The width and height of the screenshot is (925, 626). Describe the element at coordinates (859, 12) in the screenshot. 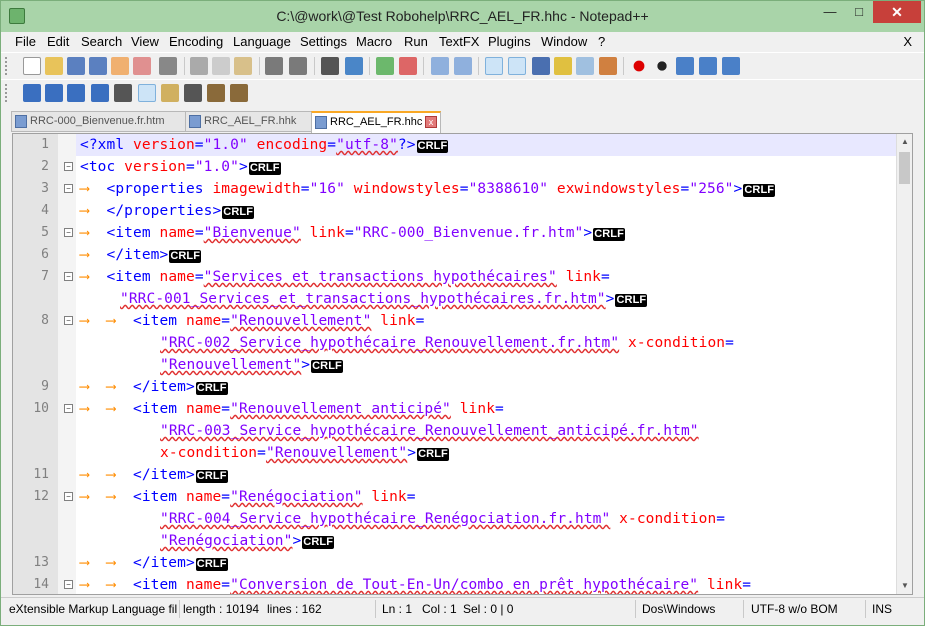

I see `maximize-button: □` at that location.